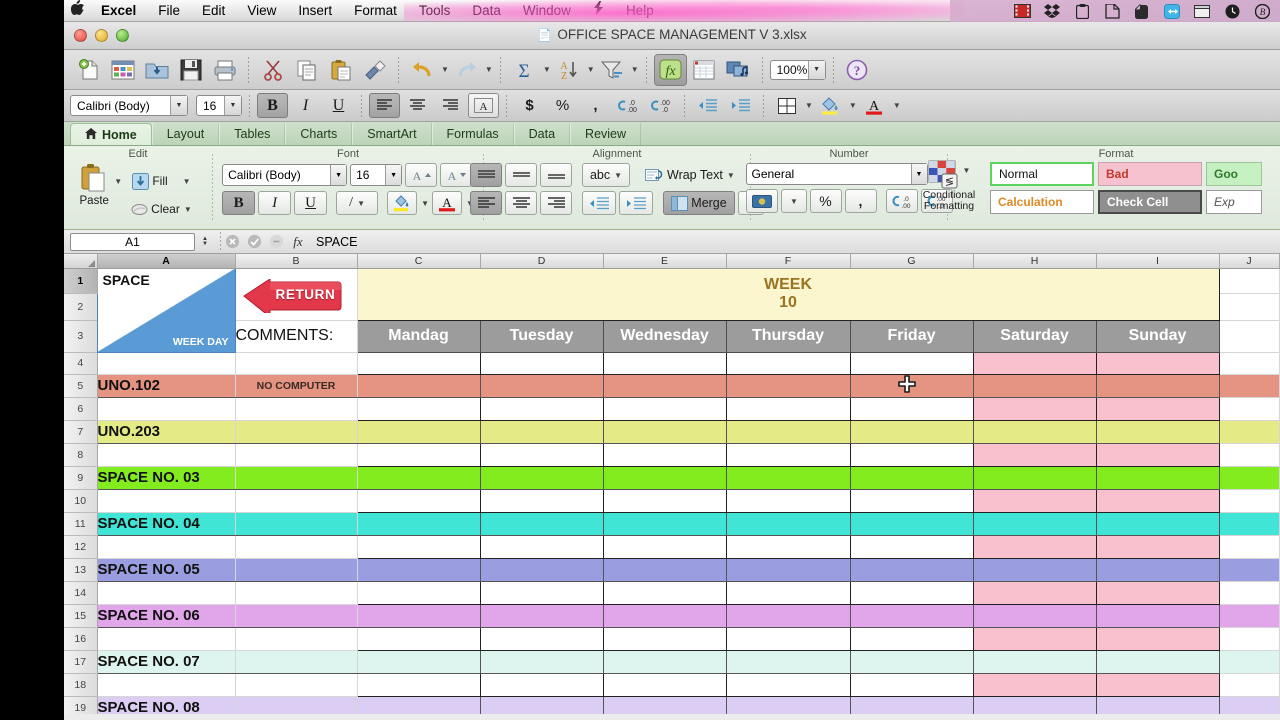  I want to click on row-header-3: 3, so click(81, 336).